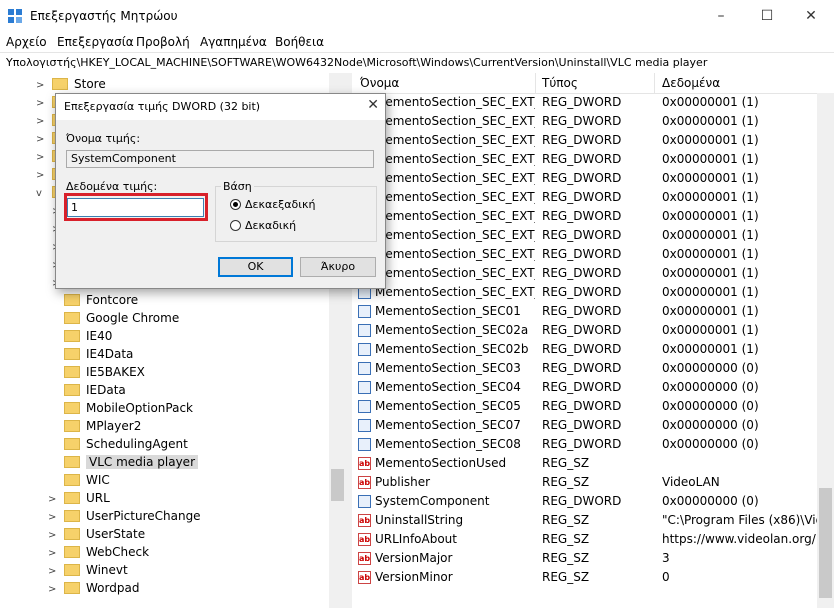 Image resolution: width=834 pixels, height=608 pixels. What do you see at coordinates (721, 16) in the screenshot?
I see `minimize-button: –` at bounding box center [721, 16].